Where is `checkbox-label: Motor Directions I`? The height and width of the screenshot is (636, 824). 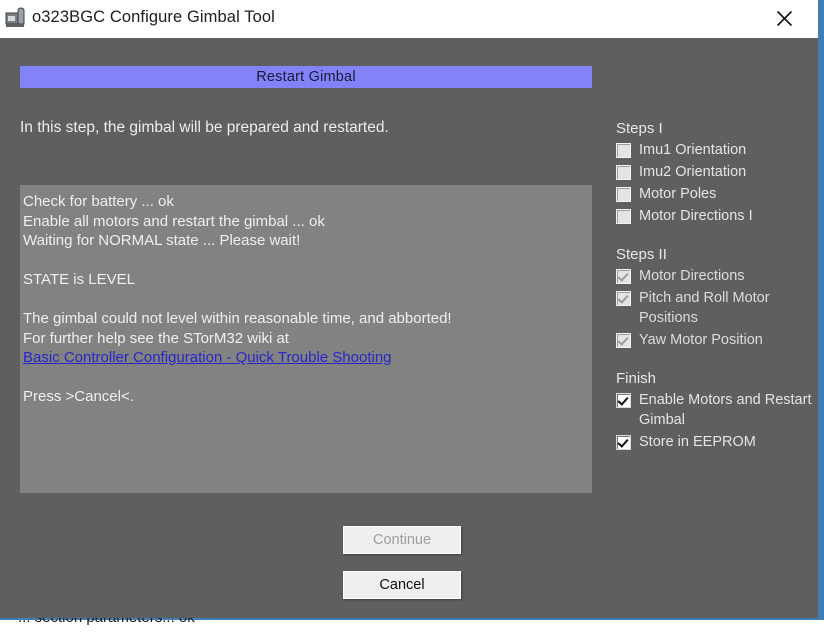
checkbox-label: Motor Directions I is located at coordinates (696, 216).